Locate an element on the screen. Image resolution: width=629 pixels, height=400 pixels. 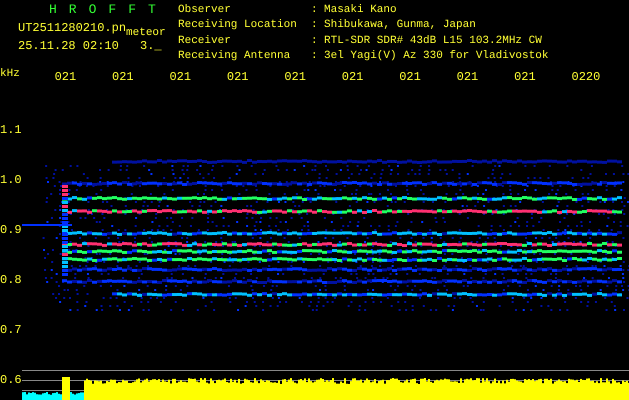
time-label: 0220 is located at coordinates (587, 77).